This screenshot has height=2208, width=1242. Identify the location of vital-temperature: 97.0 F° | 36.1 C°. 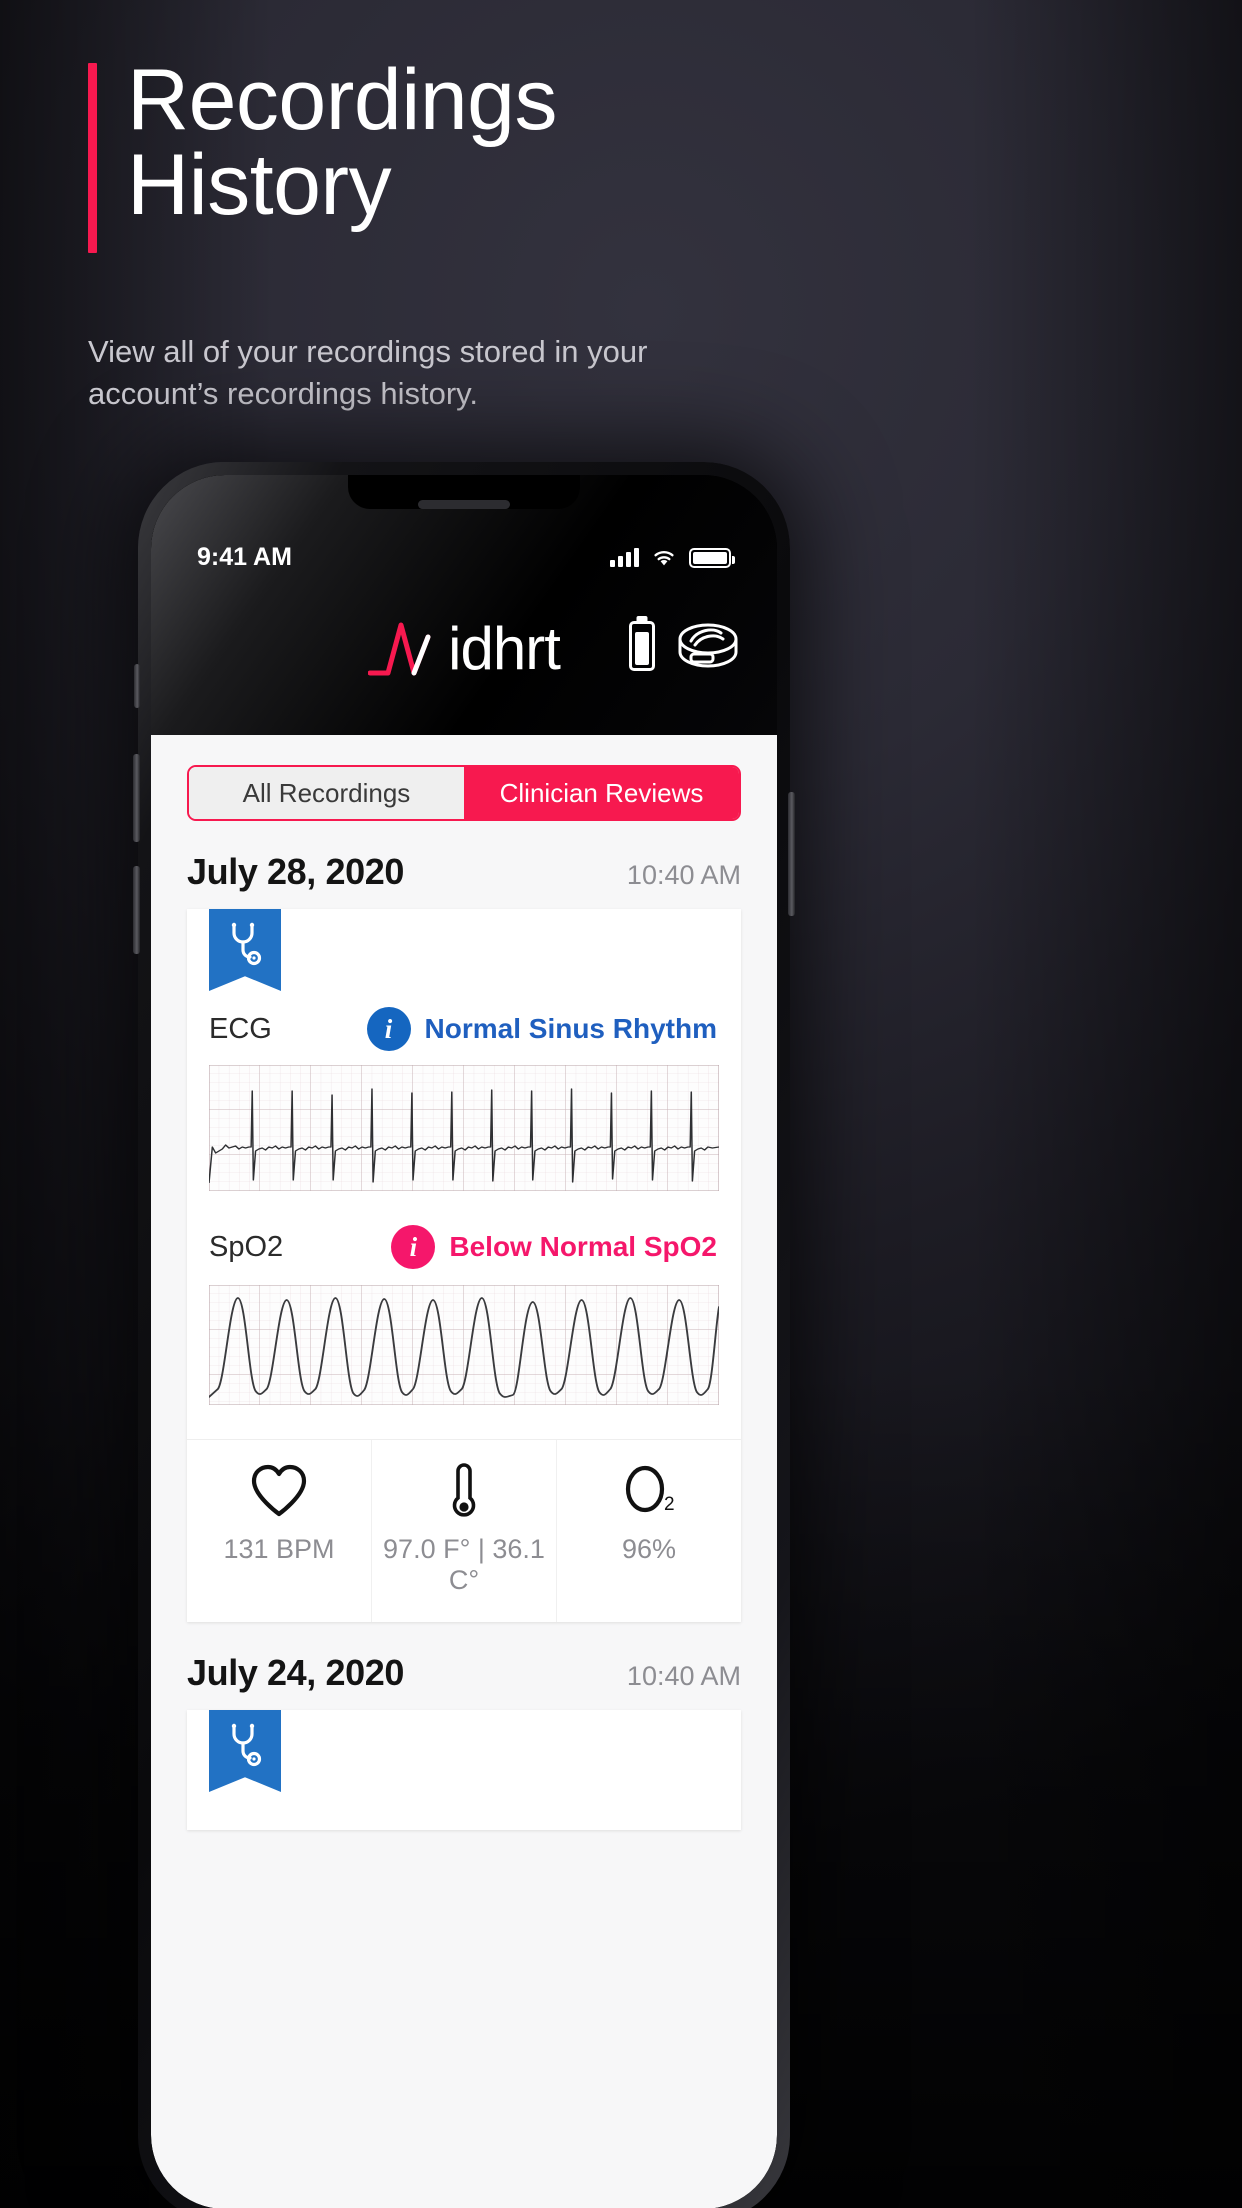
(463, 1531).